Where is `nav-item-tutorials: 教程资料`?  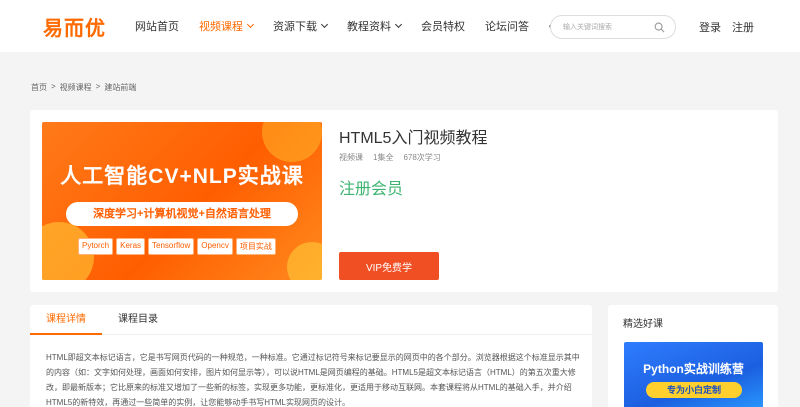
nav-item-tutorials: 教程资料 is located at coordinates (375, 26).